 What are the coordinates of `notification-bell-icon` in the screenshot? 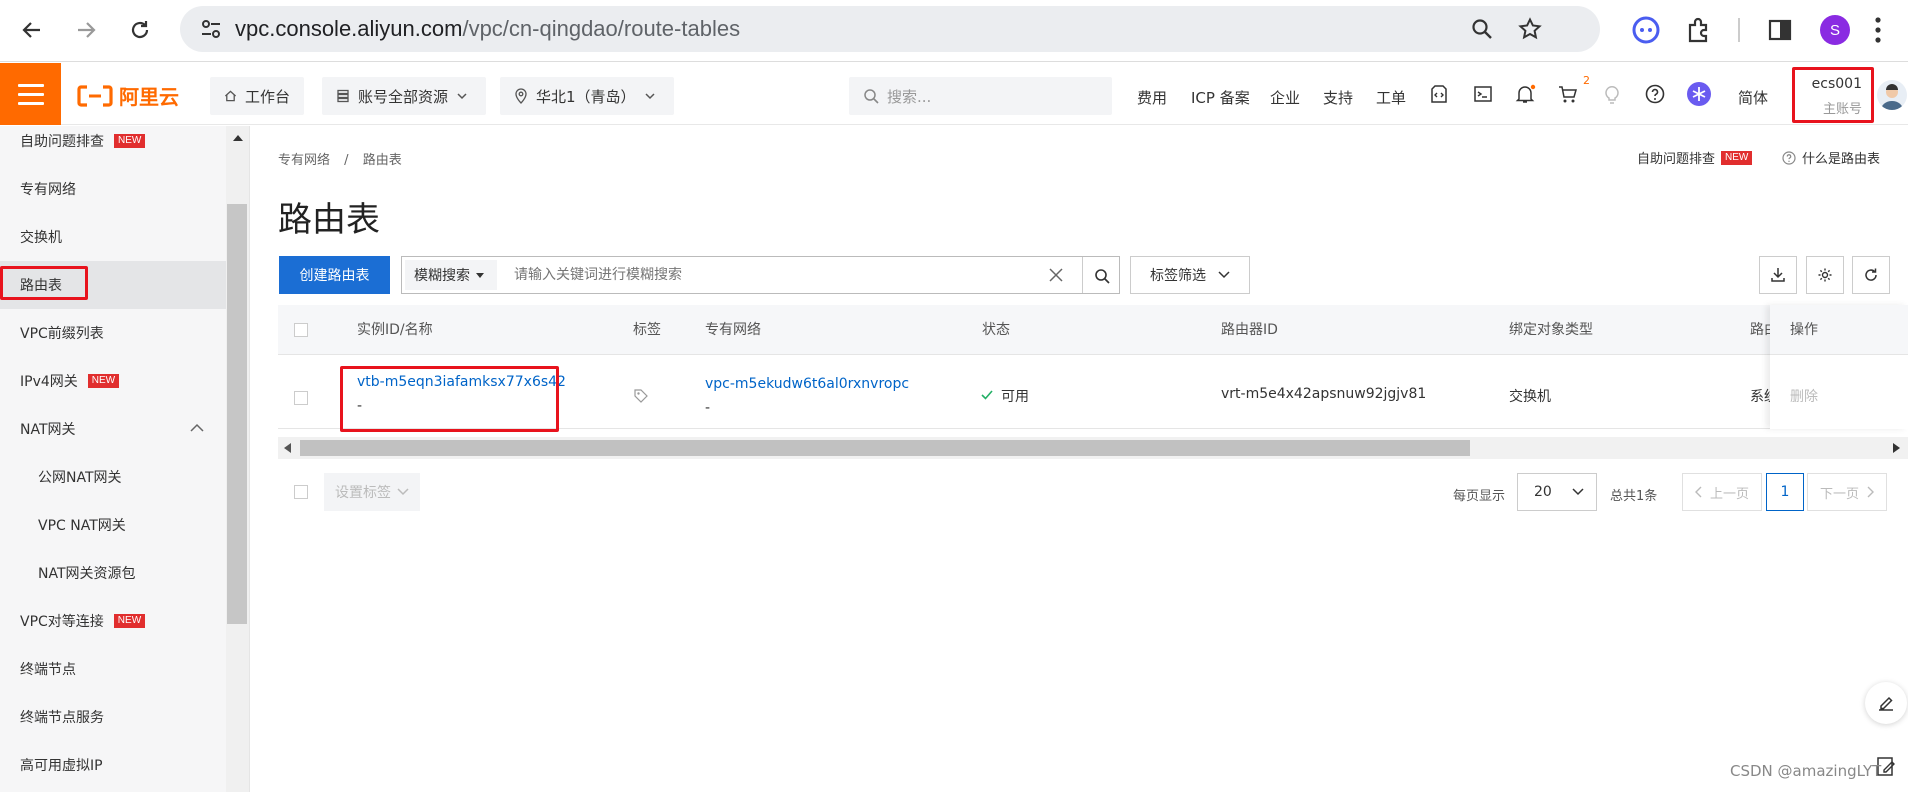 It's located at (1525, 94).